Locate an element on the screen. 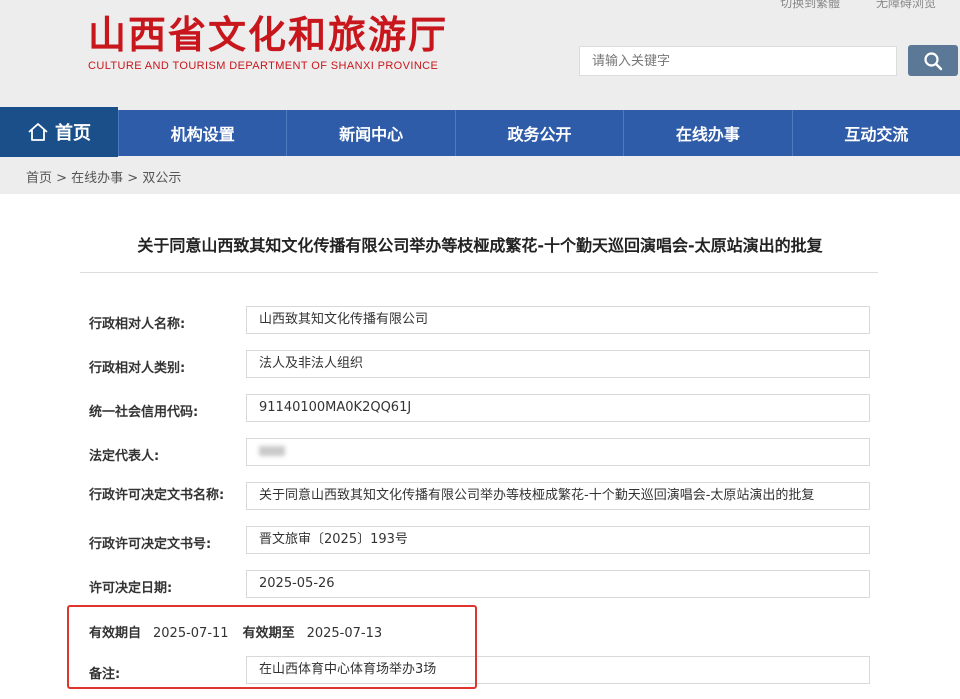 This screenshot has width=960, height=699. legal-representative-value is located at coordinates (558, 452).